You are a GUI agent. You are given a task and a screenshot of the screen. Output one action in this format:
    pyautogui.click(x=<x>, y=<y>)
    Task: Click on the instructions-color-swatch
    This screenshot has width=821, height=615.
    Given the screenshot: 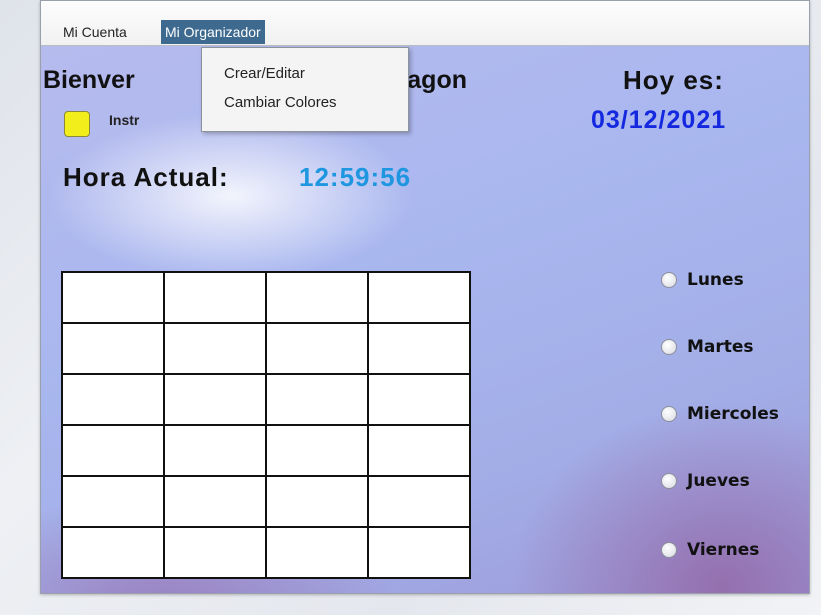 What is the action you would take?
    pyautogui.click(x=77, y=124)
    